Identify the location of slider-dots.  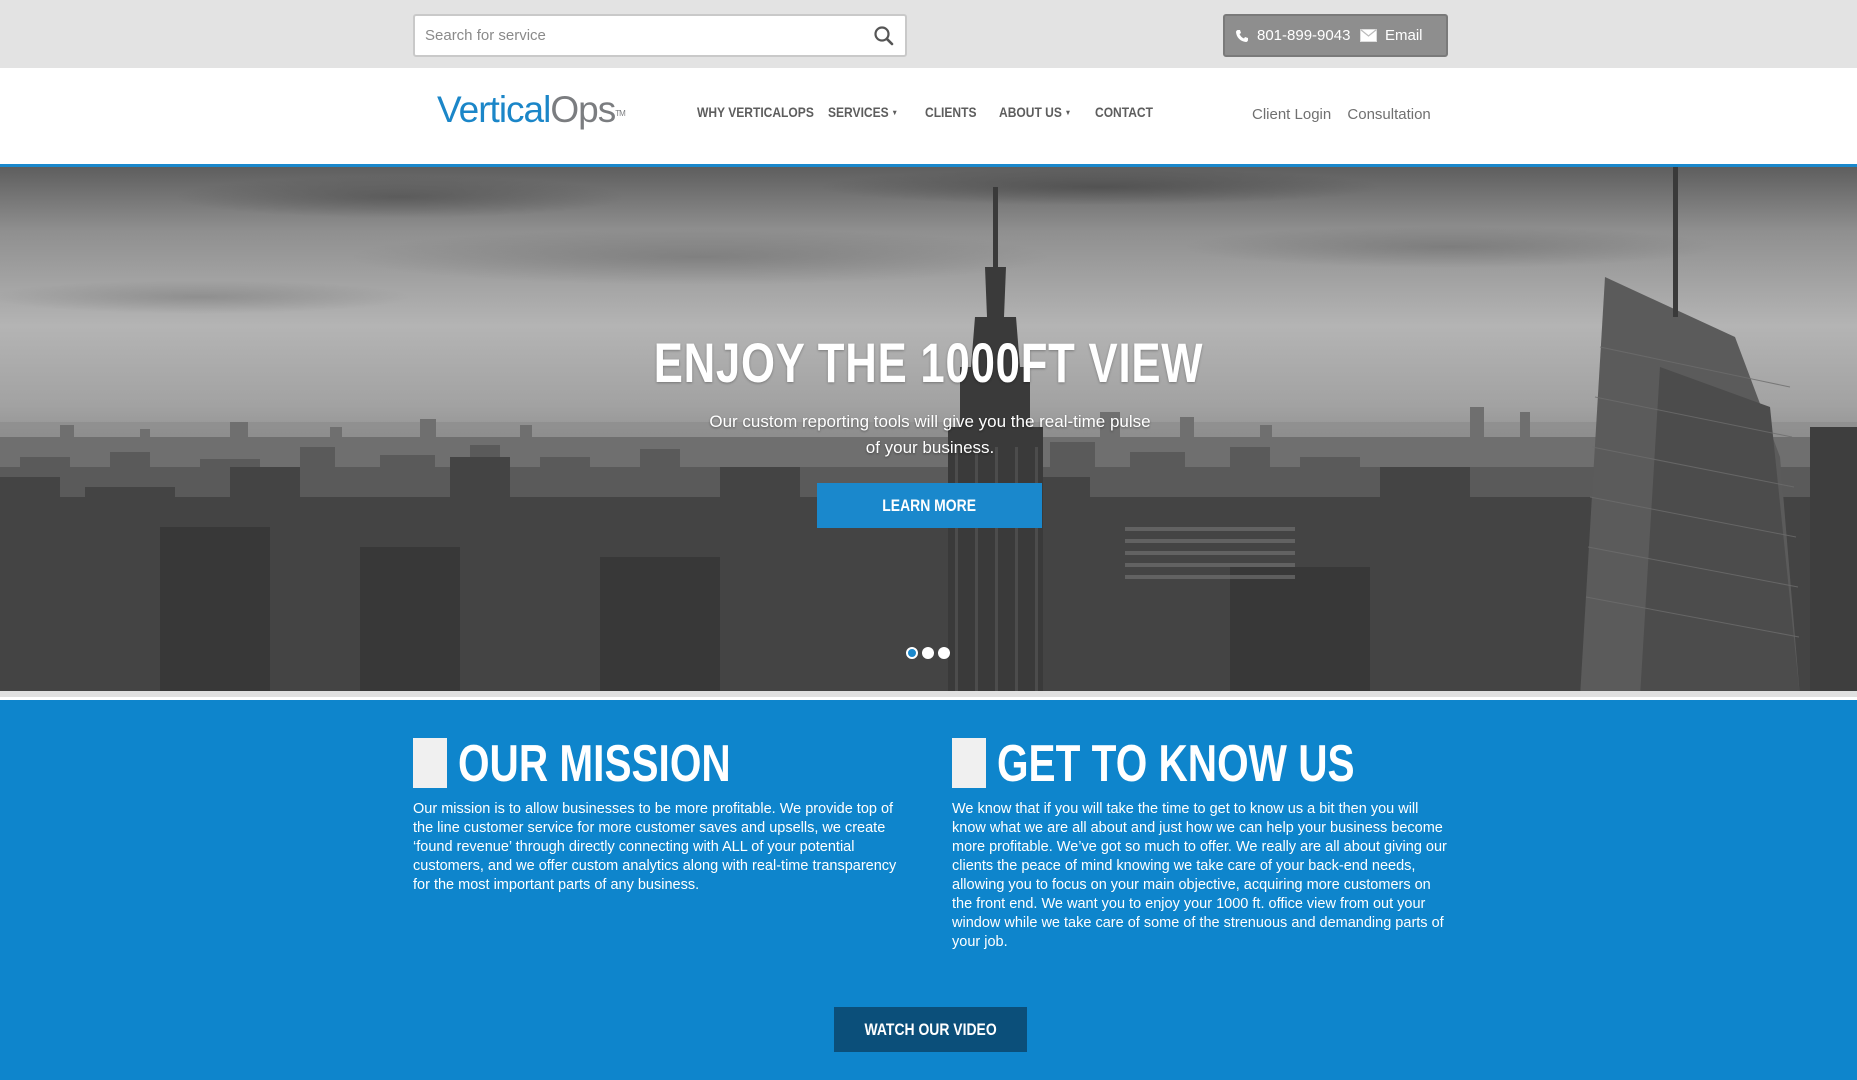
(928, 653).